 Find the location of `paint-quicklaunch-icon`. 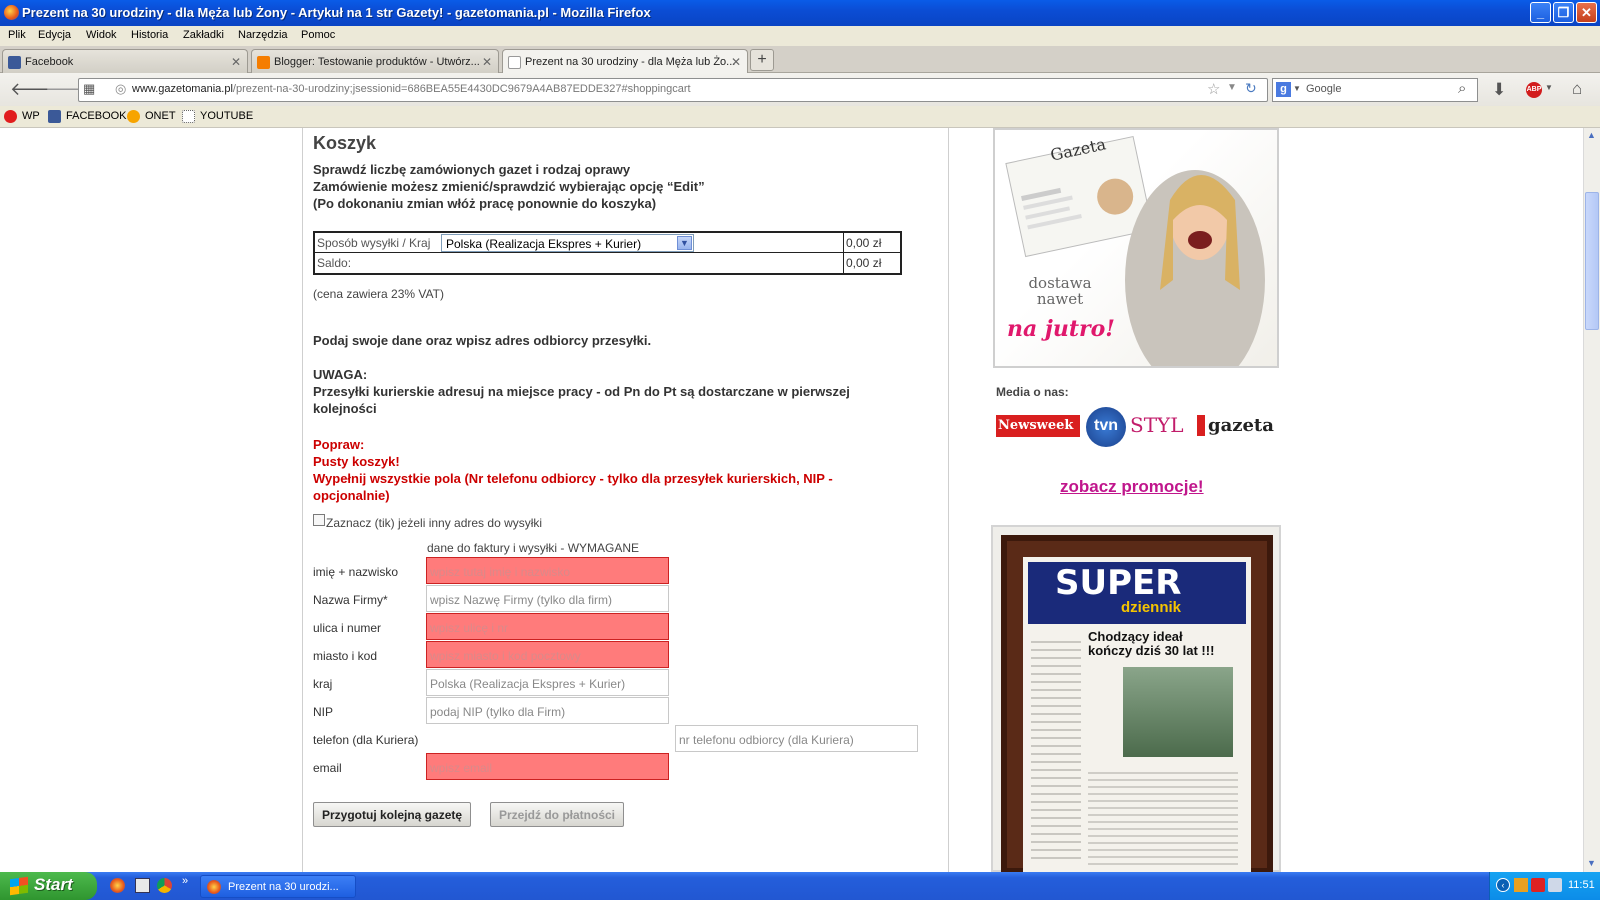

paint-quicklaunch-icon is located at coordinates (142, 885).